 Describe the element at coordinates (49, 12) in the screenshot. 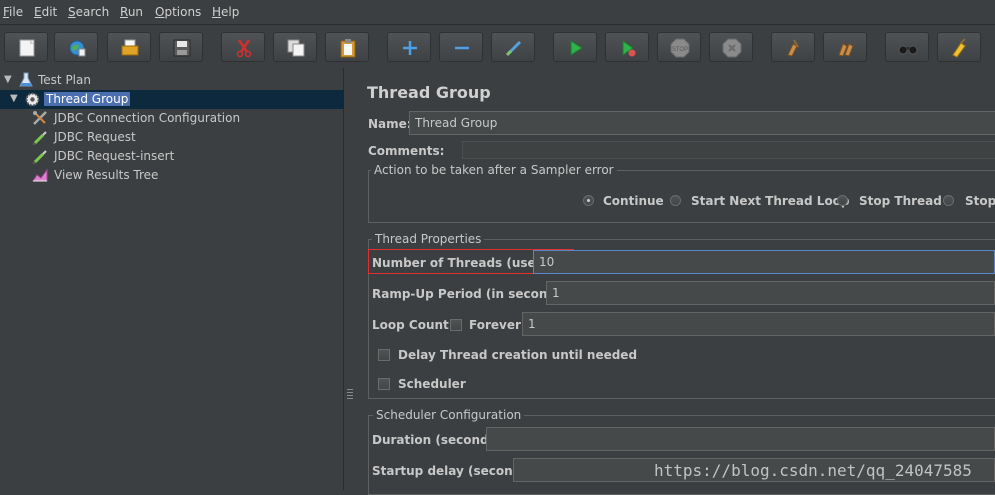

I see `menu-edit-label: dit` at that location.